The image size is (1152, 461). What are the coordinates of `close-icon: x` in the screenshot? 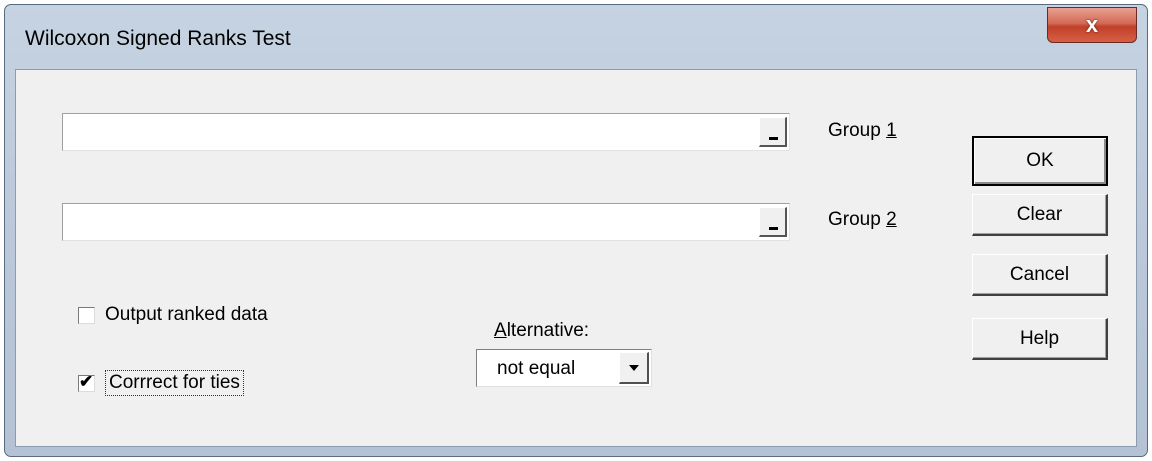 It's located at (1092, 24).